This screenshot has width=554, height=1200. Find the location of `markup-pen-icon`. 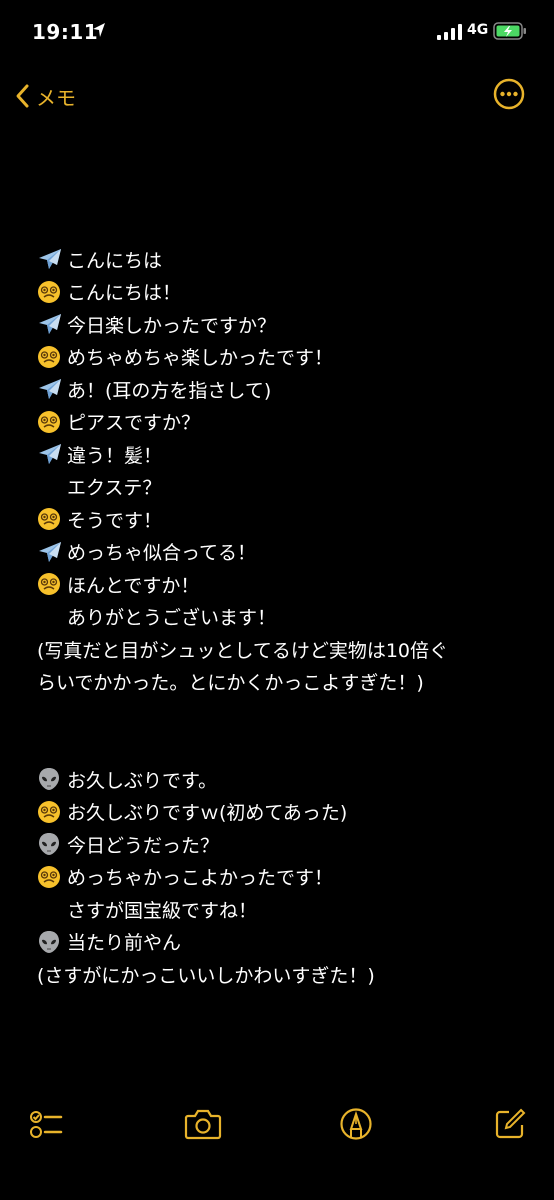

markup-pen-icon is located at coordinates (356, 1124).